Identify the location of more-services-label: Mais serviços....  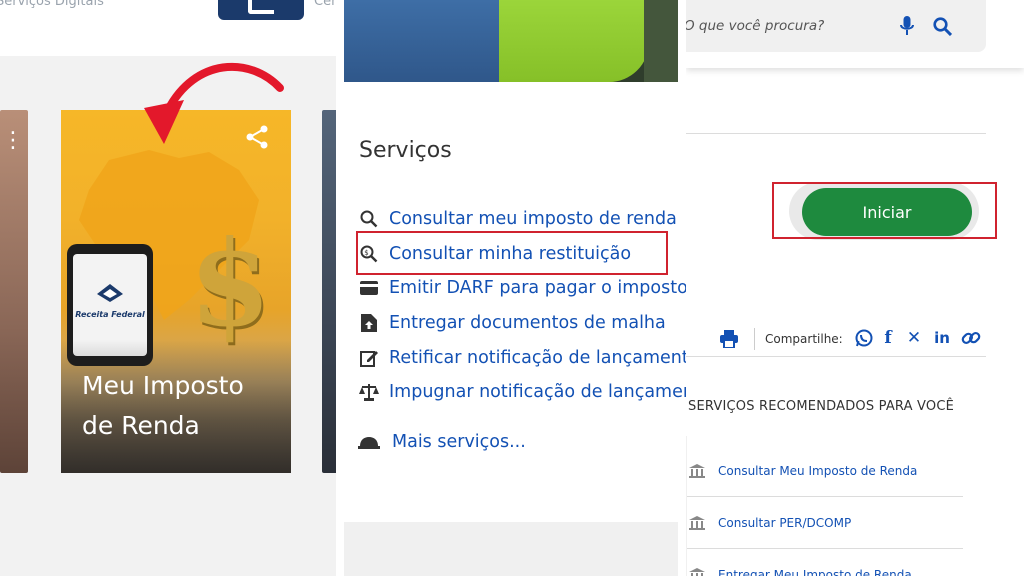
(459, 442).